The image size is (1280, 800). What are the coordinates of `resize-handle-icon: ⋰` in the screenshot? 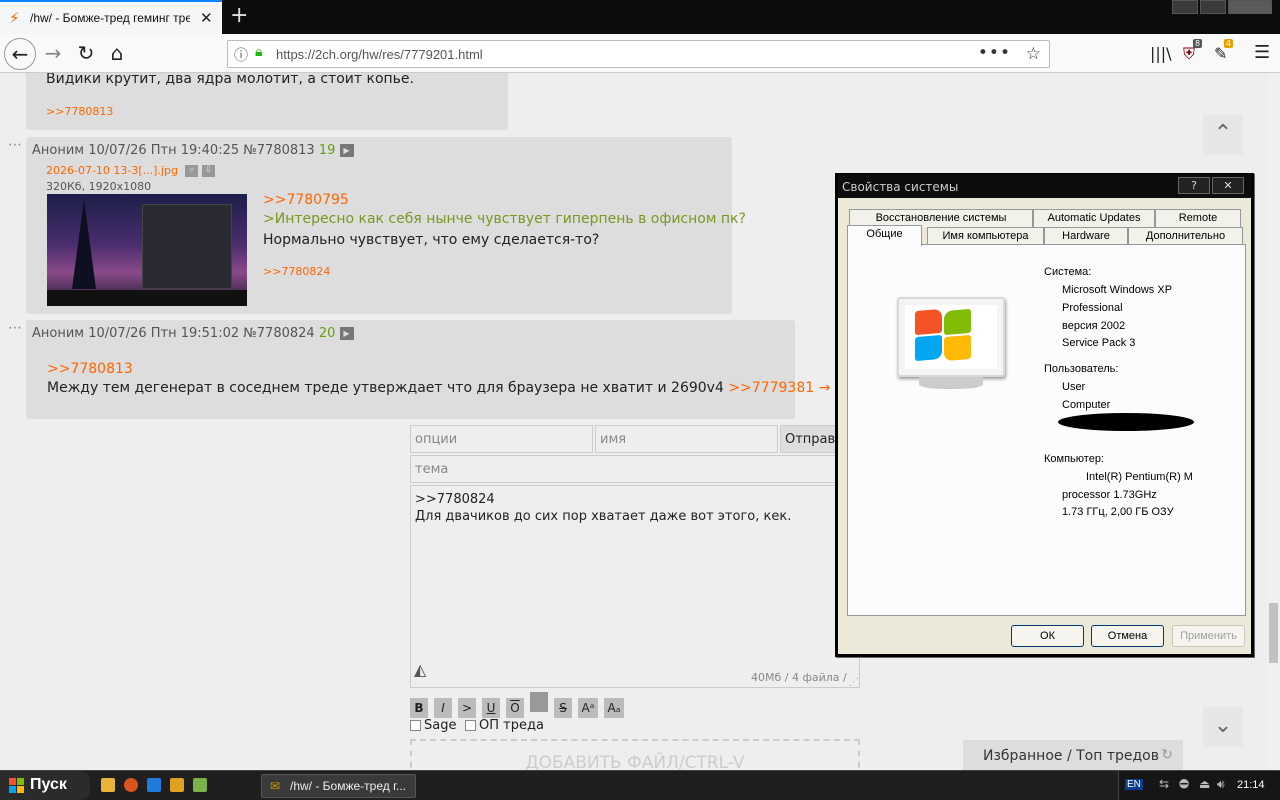 It's located at (854, 682).